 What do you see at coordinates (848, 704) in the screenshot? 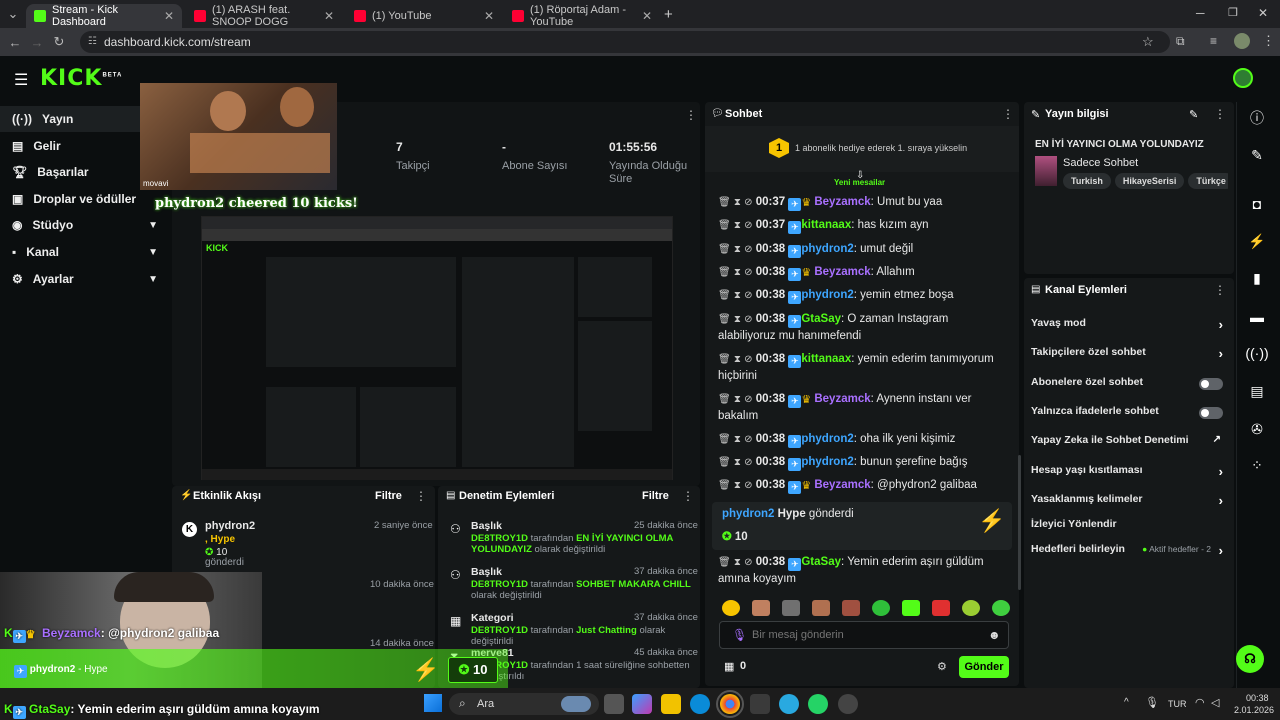
I see `app-icon` at bounding box center [848, 704].